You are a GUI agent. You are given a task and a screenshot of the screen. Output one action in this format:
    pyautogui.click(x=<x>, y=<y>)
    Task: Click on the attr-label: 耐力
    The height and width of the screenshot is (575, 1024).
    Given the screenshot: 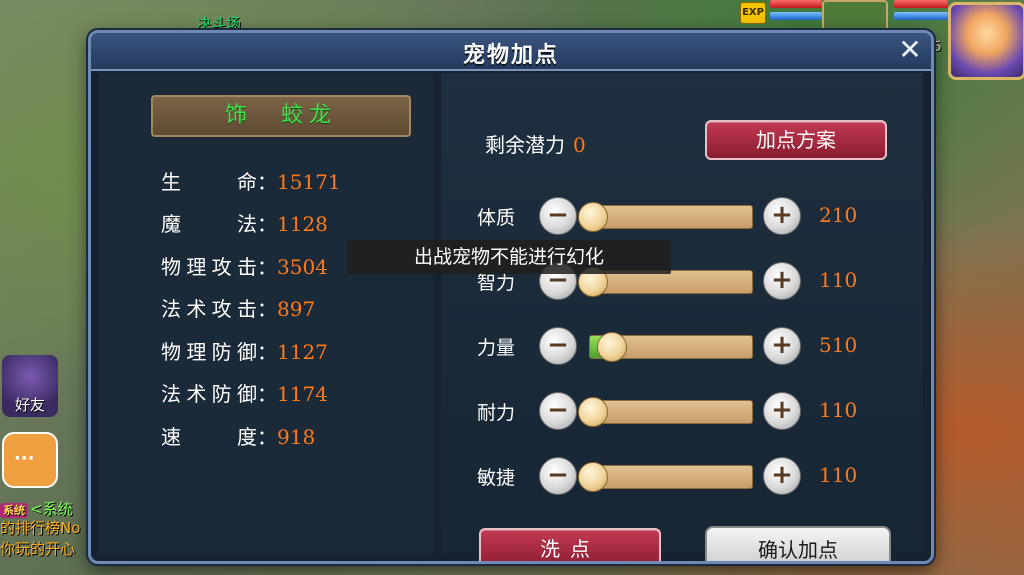 What is the action you would take?
    pyautogui.click(x=496, y=413)
    